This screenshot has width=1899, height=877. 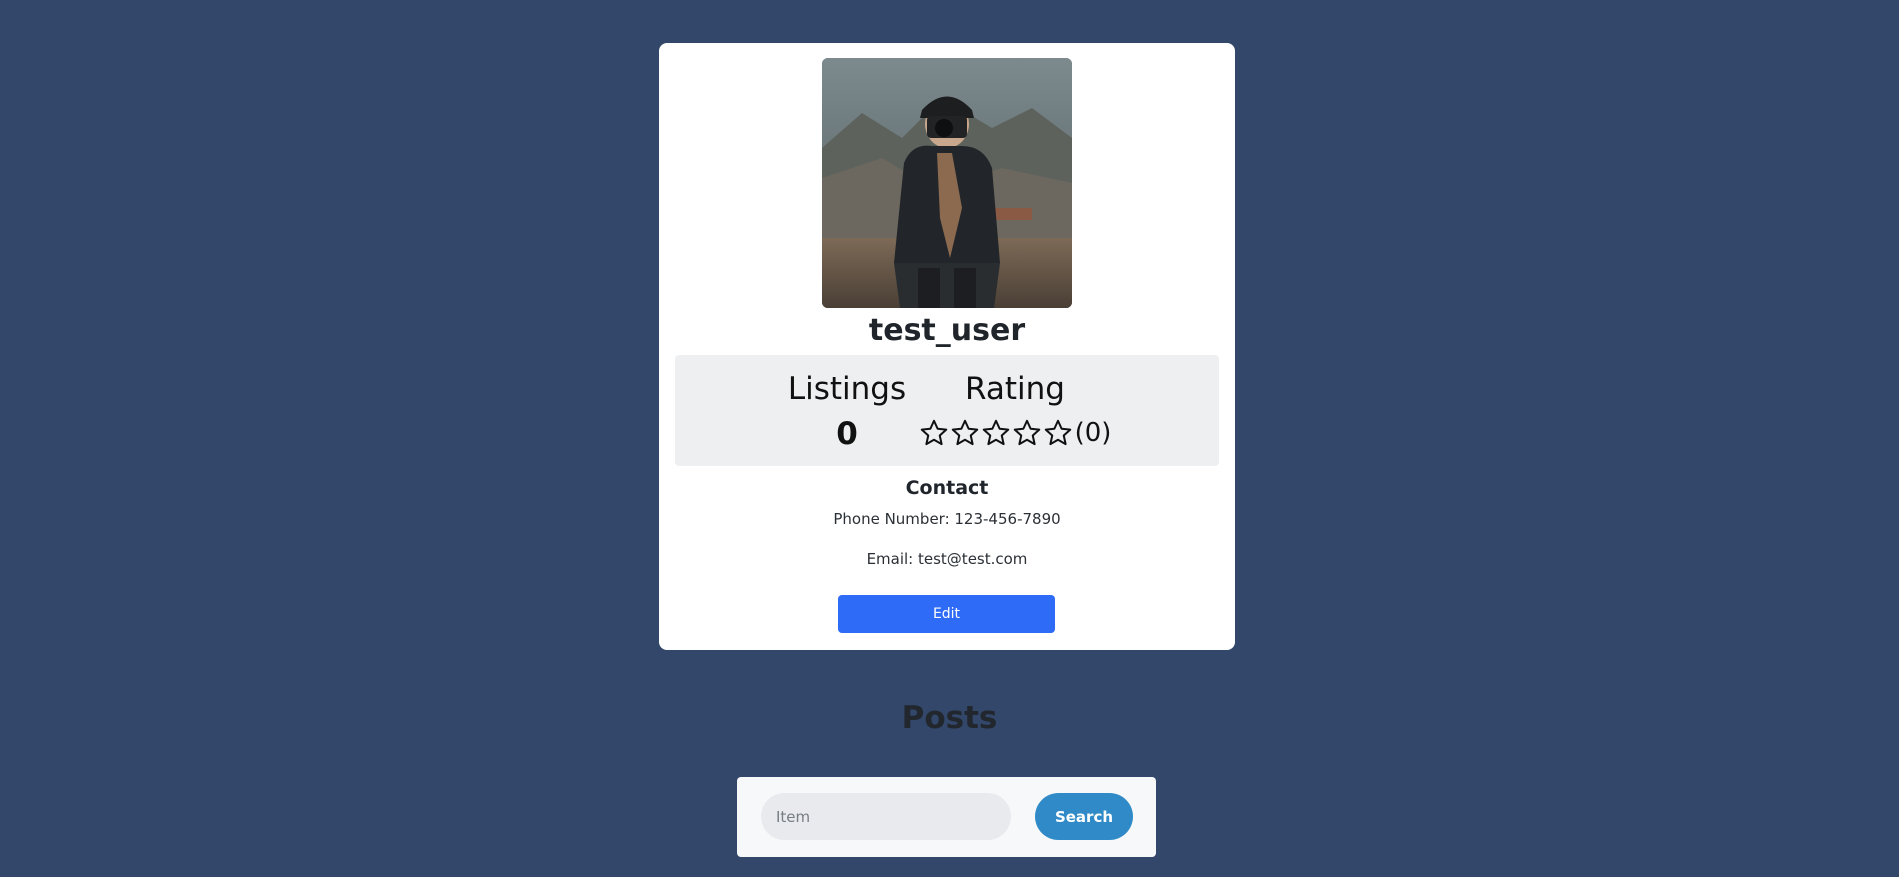 What do you see at coordinates (1015, 389) in the screenshot?
I see `rating-label: Rating` at bounding box center [1015, 389].